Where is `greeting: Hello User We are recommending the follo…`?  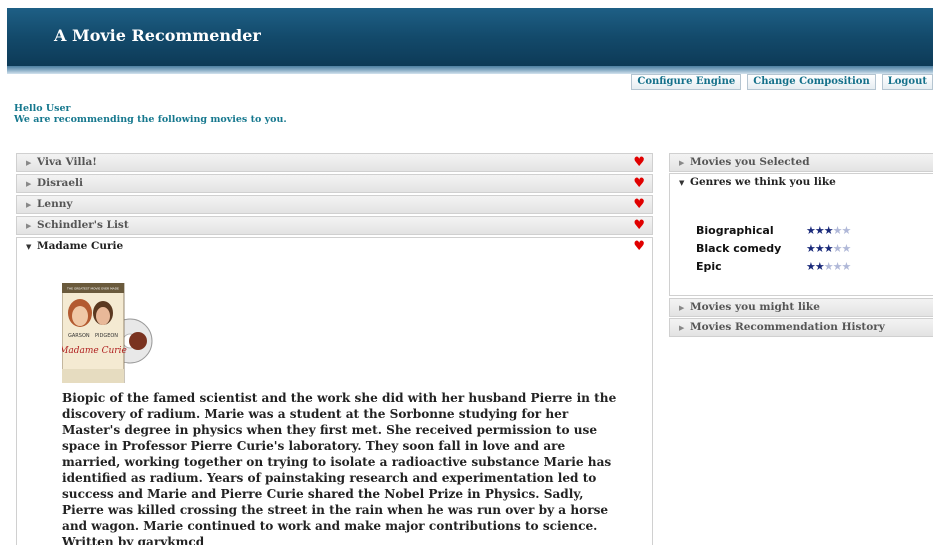 greeting: Hello User We are recommending the follo… is located at coordinates (150, 114).